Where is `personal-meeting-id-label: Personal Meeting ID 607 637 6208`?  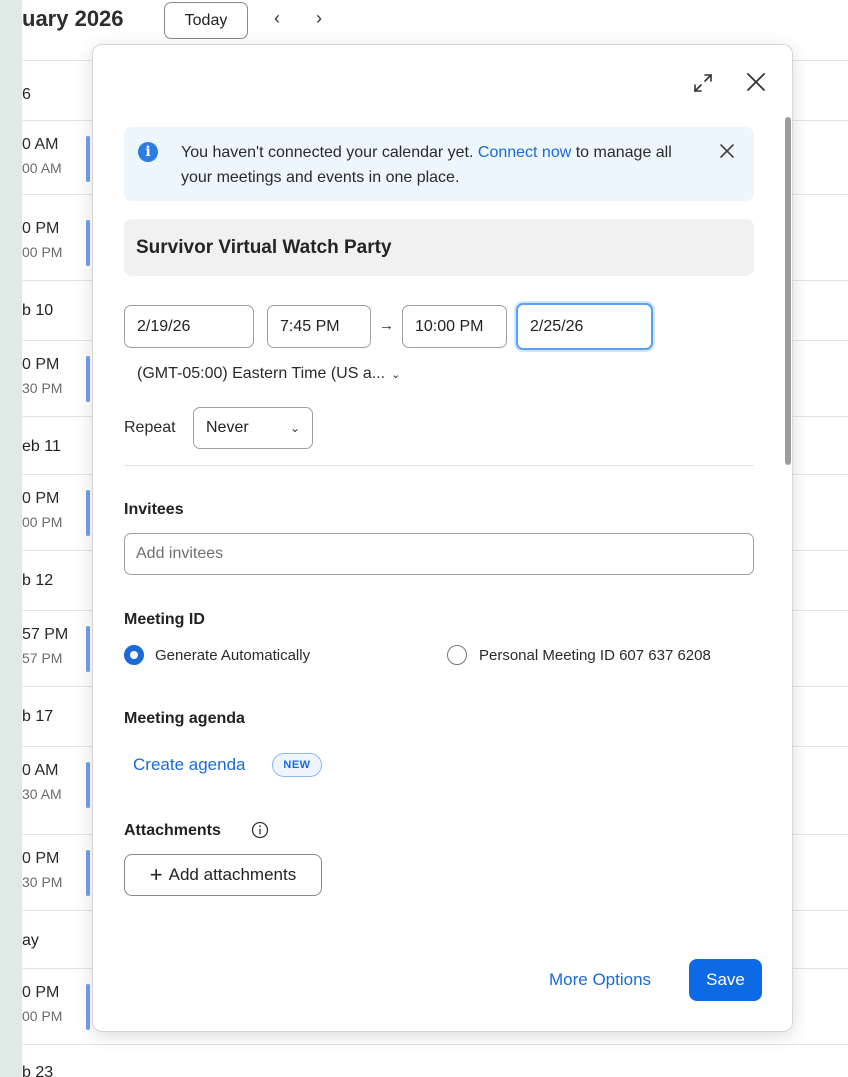
personal-meeting-id-label: Personal Meeting ID 607 637 6208 is located at coordinates (595, 655).